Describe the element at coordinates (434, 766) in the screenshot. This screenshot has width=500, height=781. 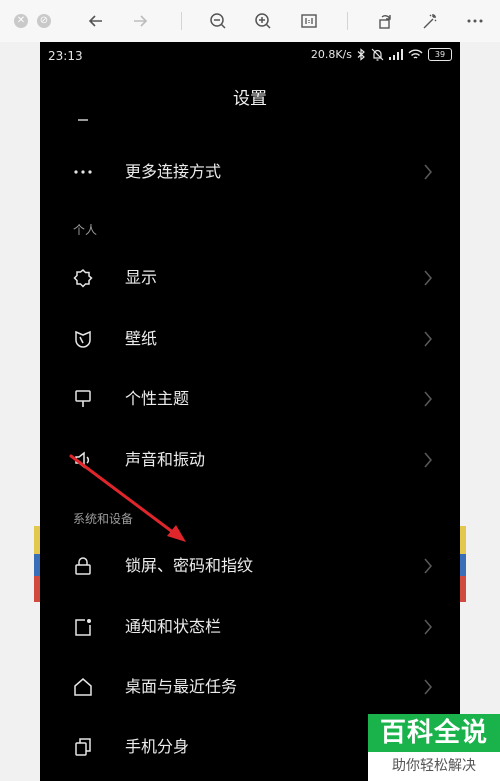
I see `watermark-subtitle: 助你轻松解决` at that location.